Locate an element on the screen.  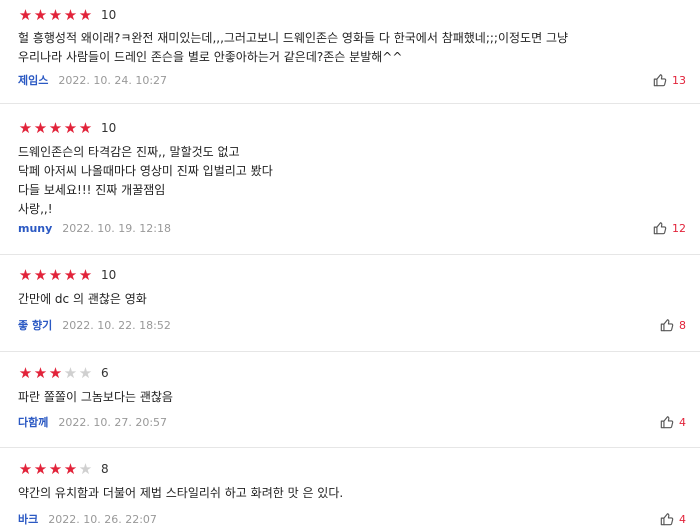
author-link: muny is located at coordinates (35, 228).